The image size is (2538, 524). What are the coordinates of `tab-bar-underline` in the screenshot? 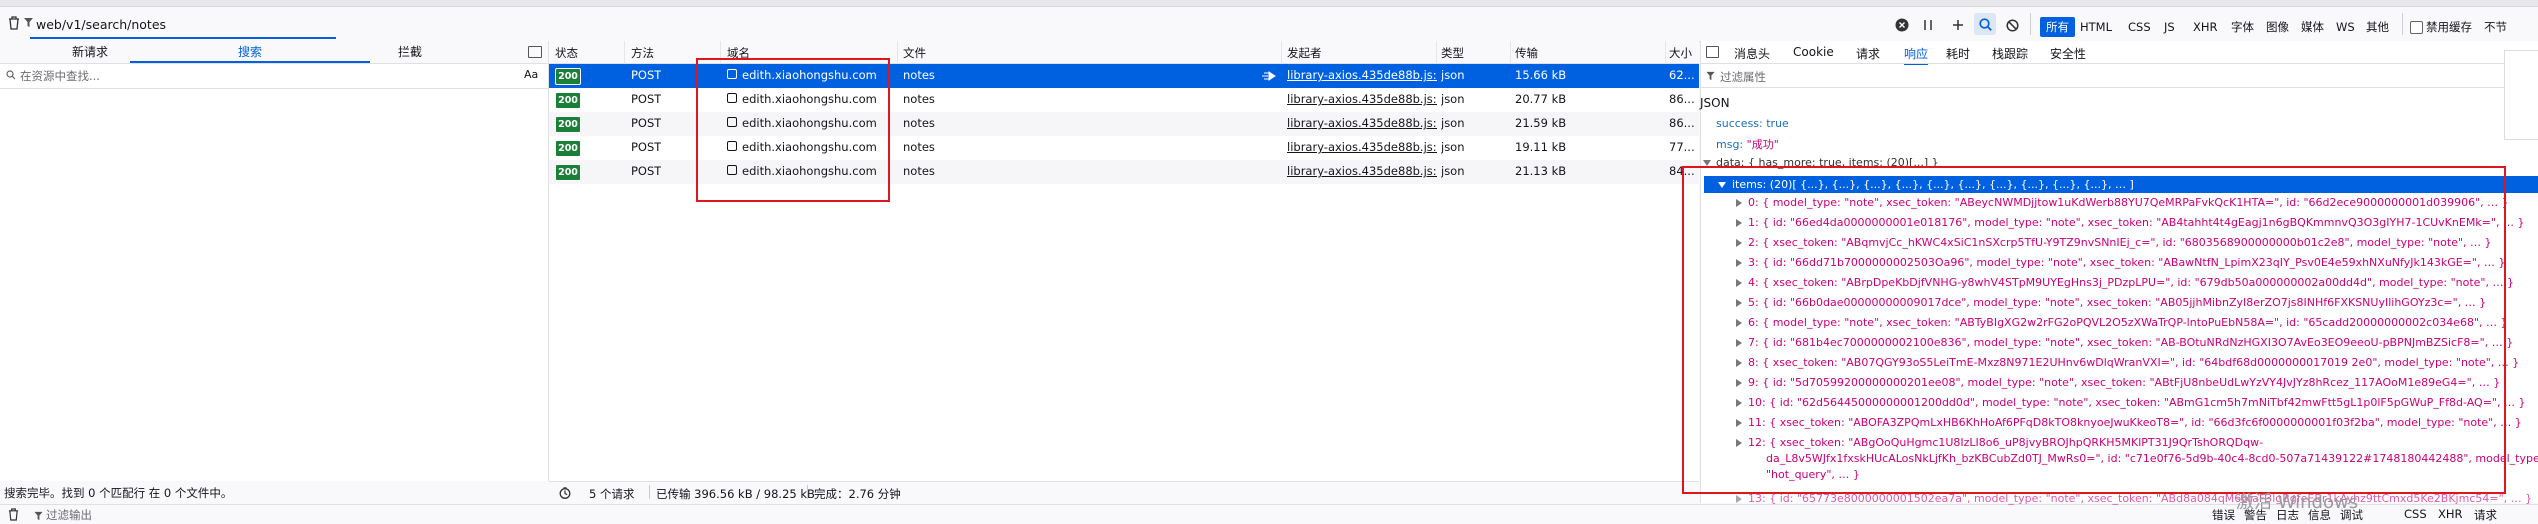 It's located at (2119, 63).